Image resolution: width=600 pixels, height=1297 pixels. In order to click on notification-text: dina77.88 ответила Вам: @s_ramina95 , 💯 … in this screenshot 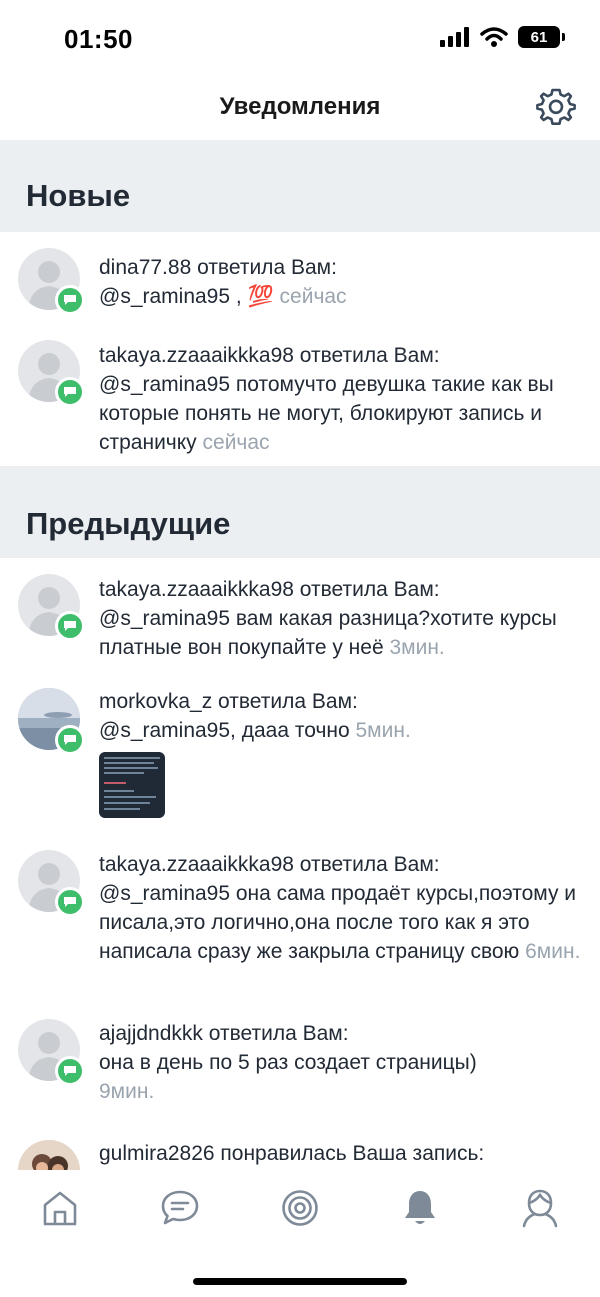, I will do `click(341, 282)`.